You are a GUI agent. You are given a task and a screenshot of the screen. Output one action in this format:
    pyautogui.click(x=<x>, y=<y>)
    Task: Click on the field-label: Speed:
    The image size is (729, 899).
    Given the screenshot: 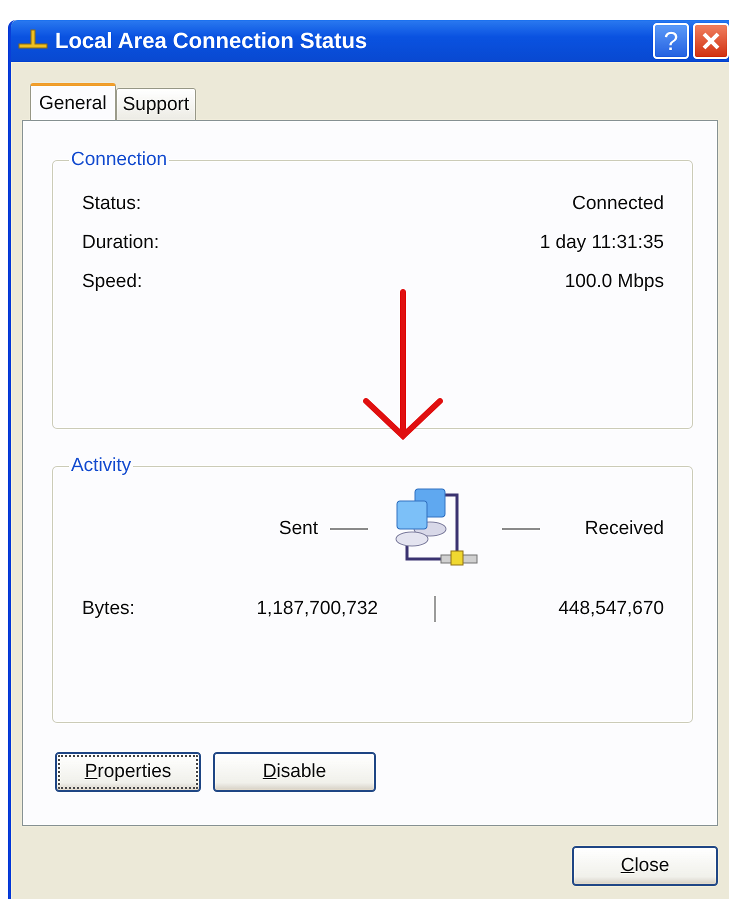 What is the action you would take?
    pyautogui.click(x=112, y=281)
    